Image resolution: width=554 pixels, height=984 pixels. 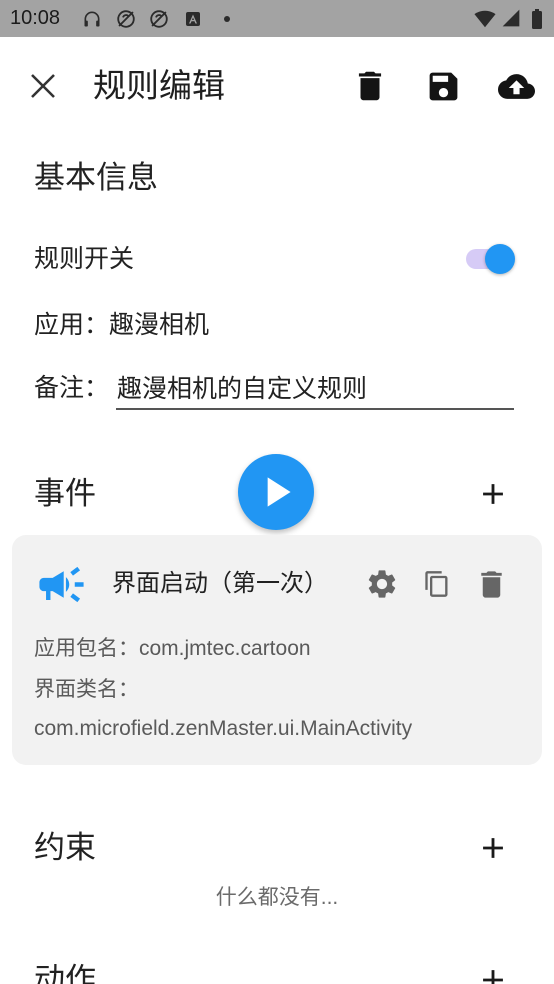 I want to click on copy-glyph, so click(x=436, y=584).